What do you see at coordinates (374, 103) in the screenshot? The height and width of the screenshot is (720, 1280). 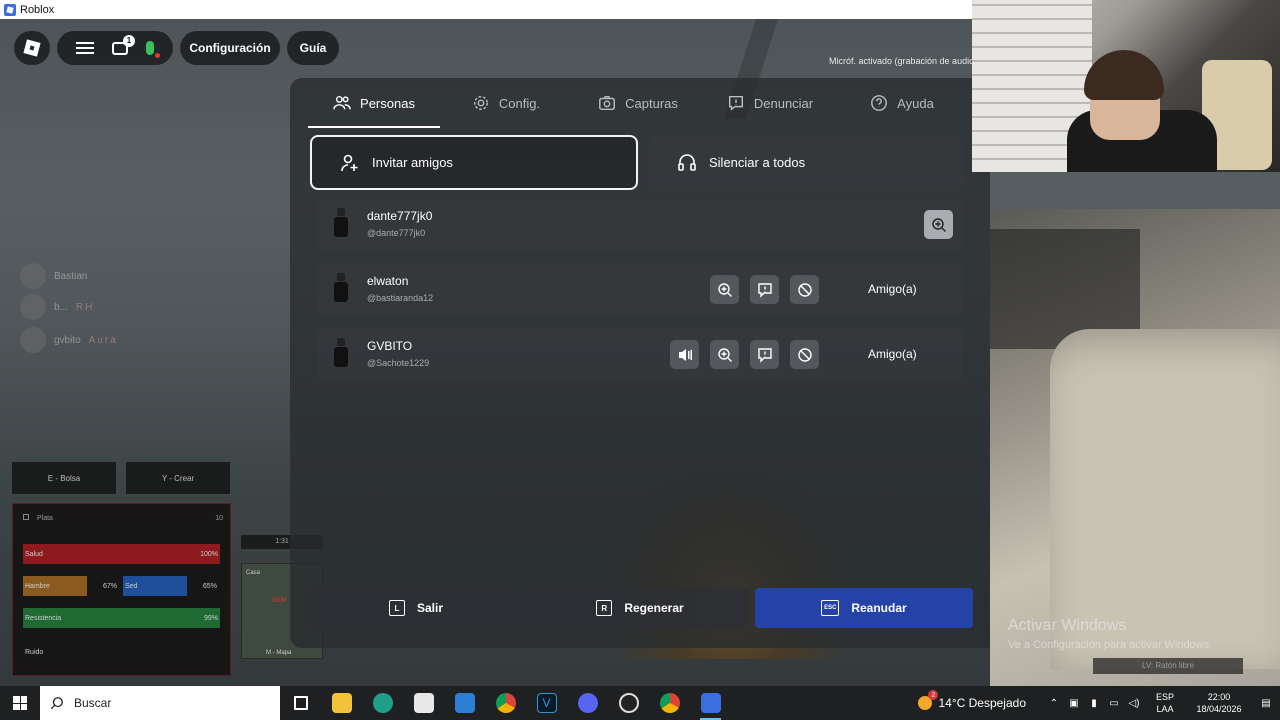 I see `tab-people: Personas` at bounding box center [374, 103].